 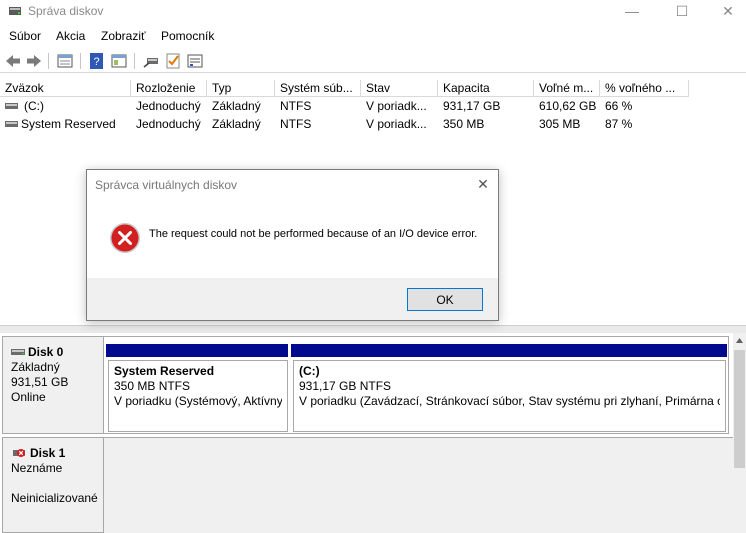 I want to click on menu-help: Pomocník, so click(x=187, y=36).